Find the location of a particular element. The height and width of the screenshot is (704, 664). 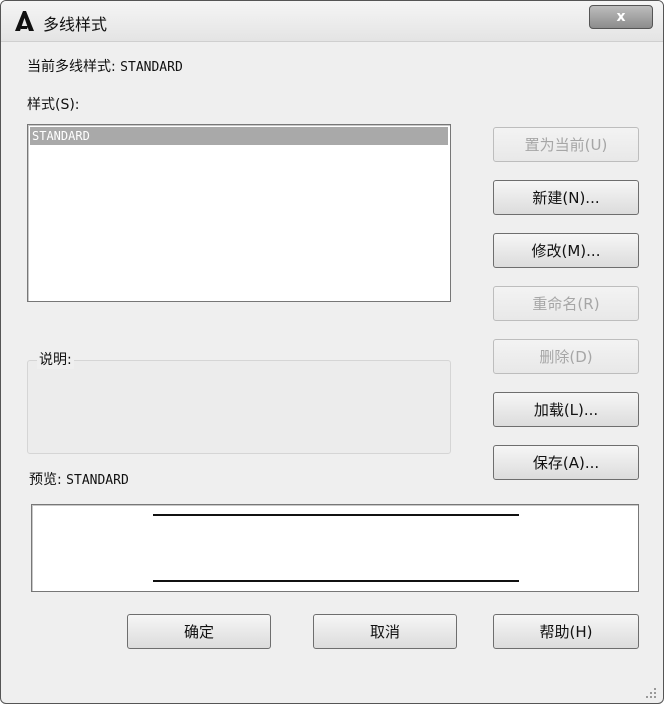

current-style-label: 当前多线样式: is located at coordinates (71, 67).